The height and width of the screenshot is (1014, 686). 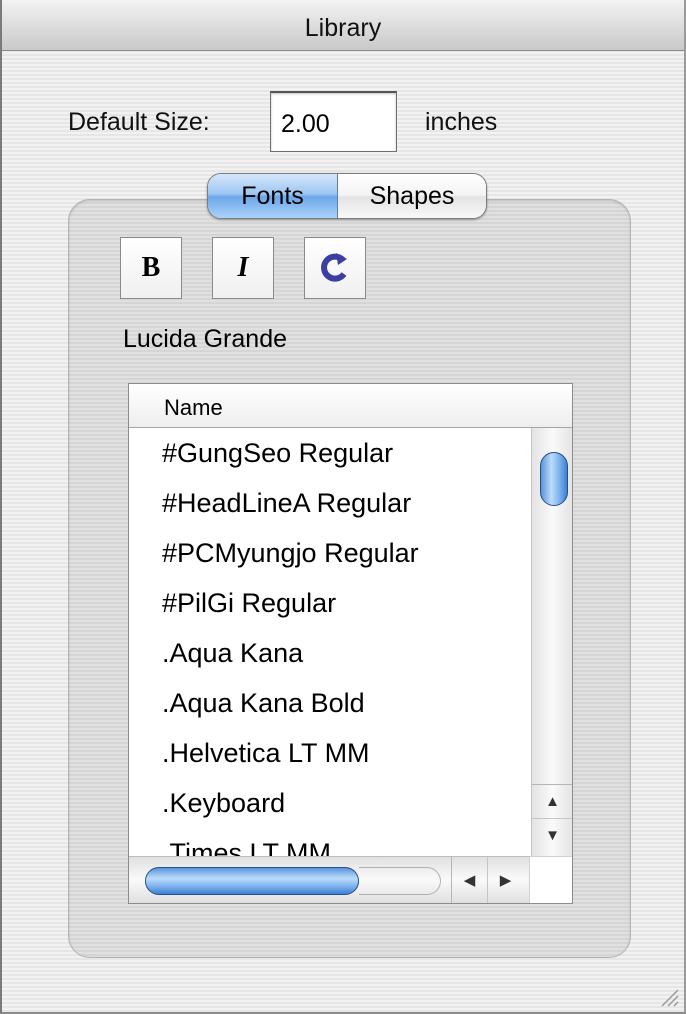 What do you see at coordinates (412, 196) in the screenshot?
I see `tab-shapes: Shapes` at bounding box center [412, 196].